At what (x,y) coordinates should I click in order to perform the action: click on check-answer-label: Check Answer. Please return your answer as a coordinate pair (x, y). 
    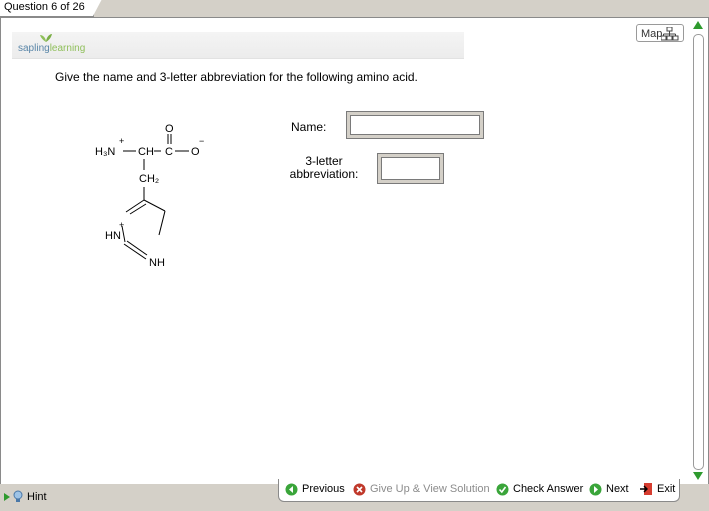
    Looking at the image, I should click on (548, 489).